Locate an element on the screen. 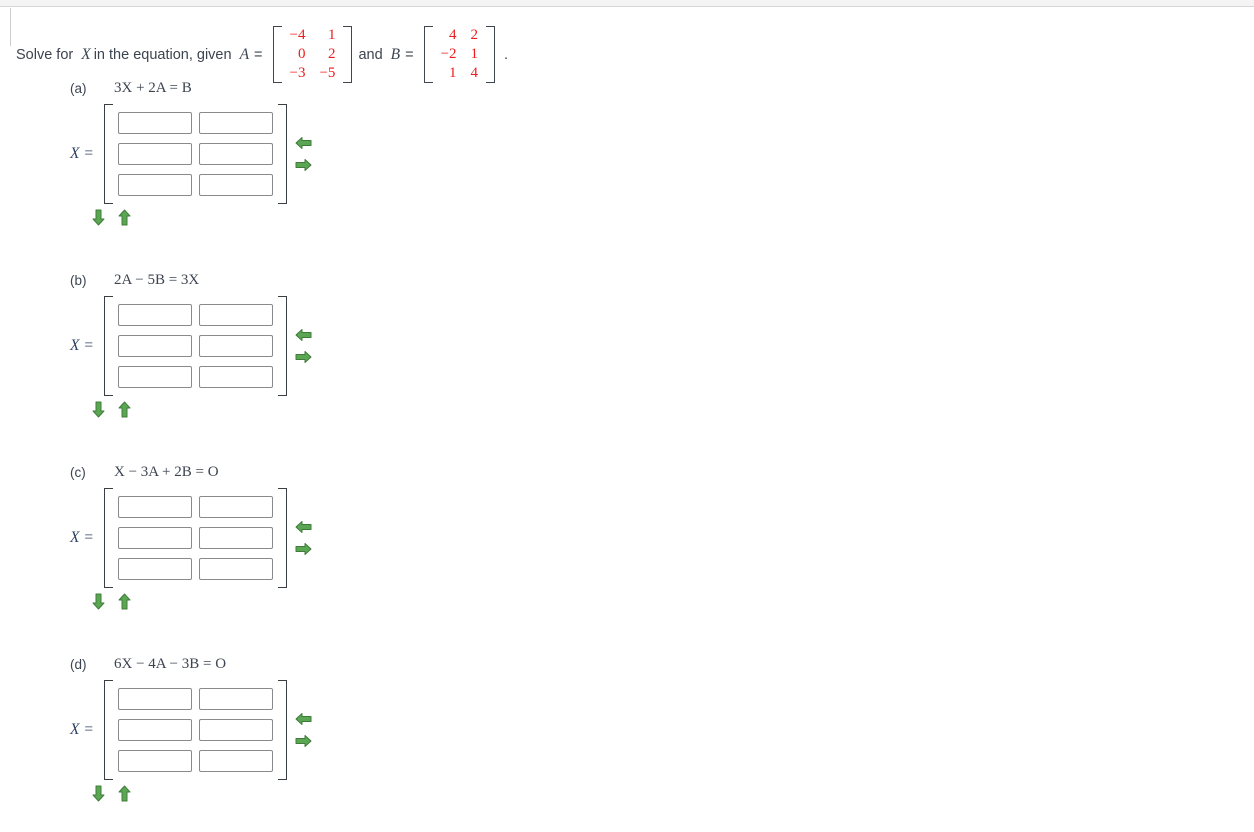  matrix-a-cell: 2 is located at coordinates (331, 54).